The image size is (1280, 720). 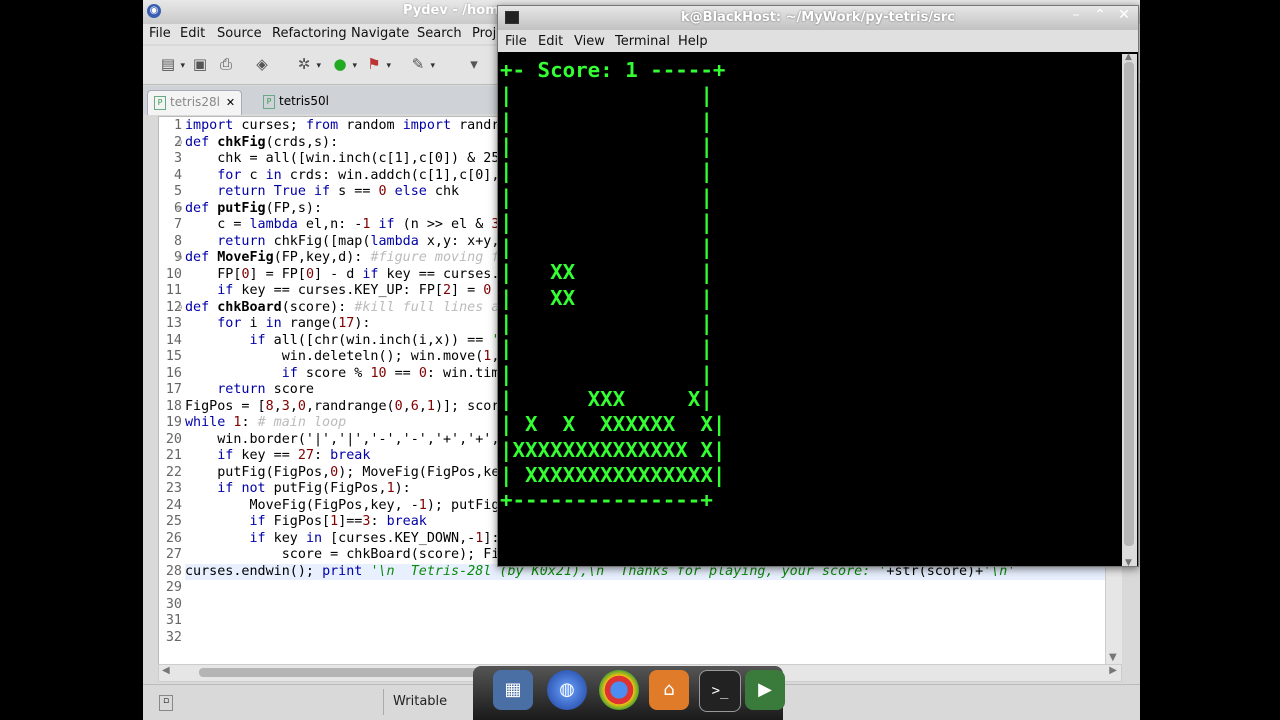 I want to click on code-line: 22 putFig(FigPos,0); MoveFig(FigPos,key, so click(x=337, y=473).